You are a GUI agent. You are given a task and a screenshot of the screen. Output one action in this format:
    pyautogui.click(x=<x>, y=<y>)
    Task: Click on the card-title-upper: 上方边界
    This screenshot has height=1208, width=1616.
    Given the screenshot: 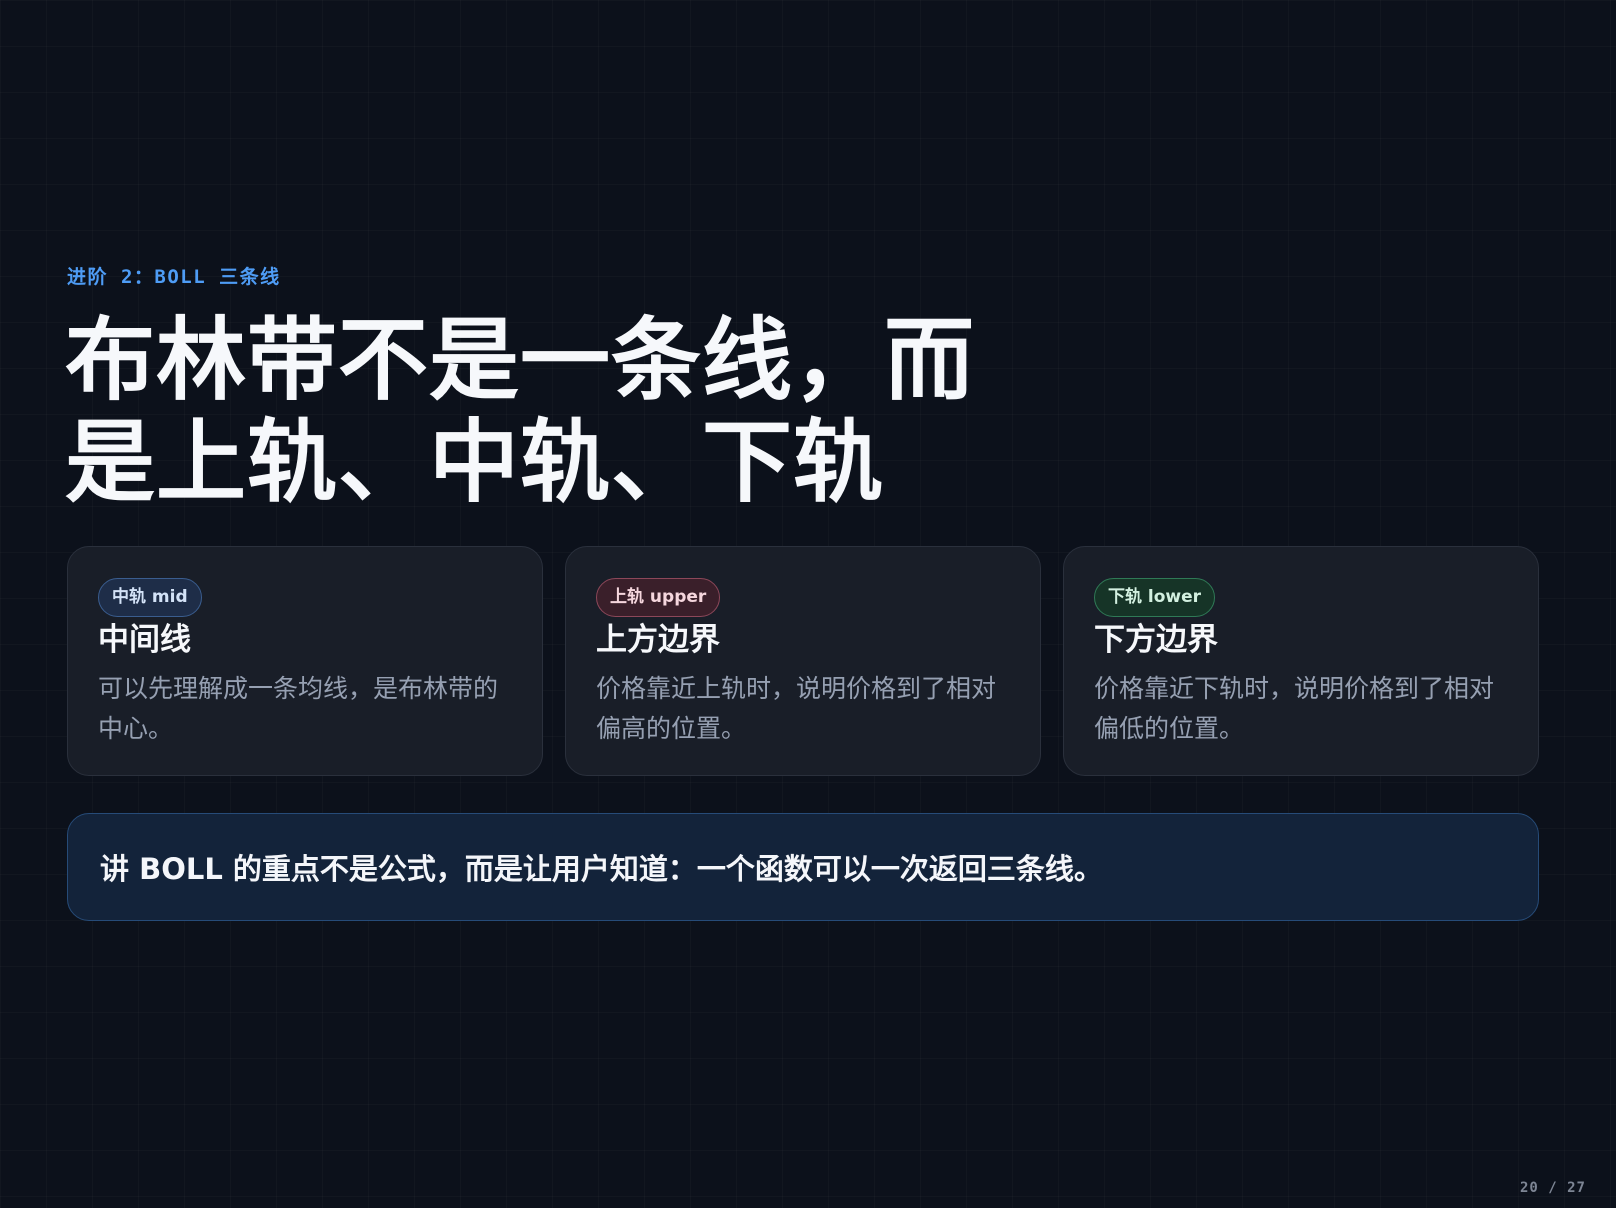 What is the action you would take?
    pyautogui.click(x=658, y=640)
    